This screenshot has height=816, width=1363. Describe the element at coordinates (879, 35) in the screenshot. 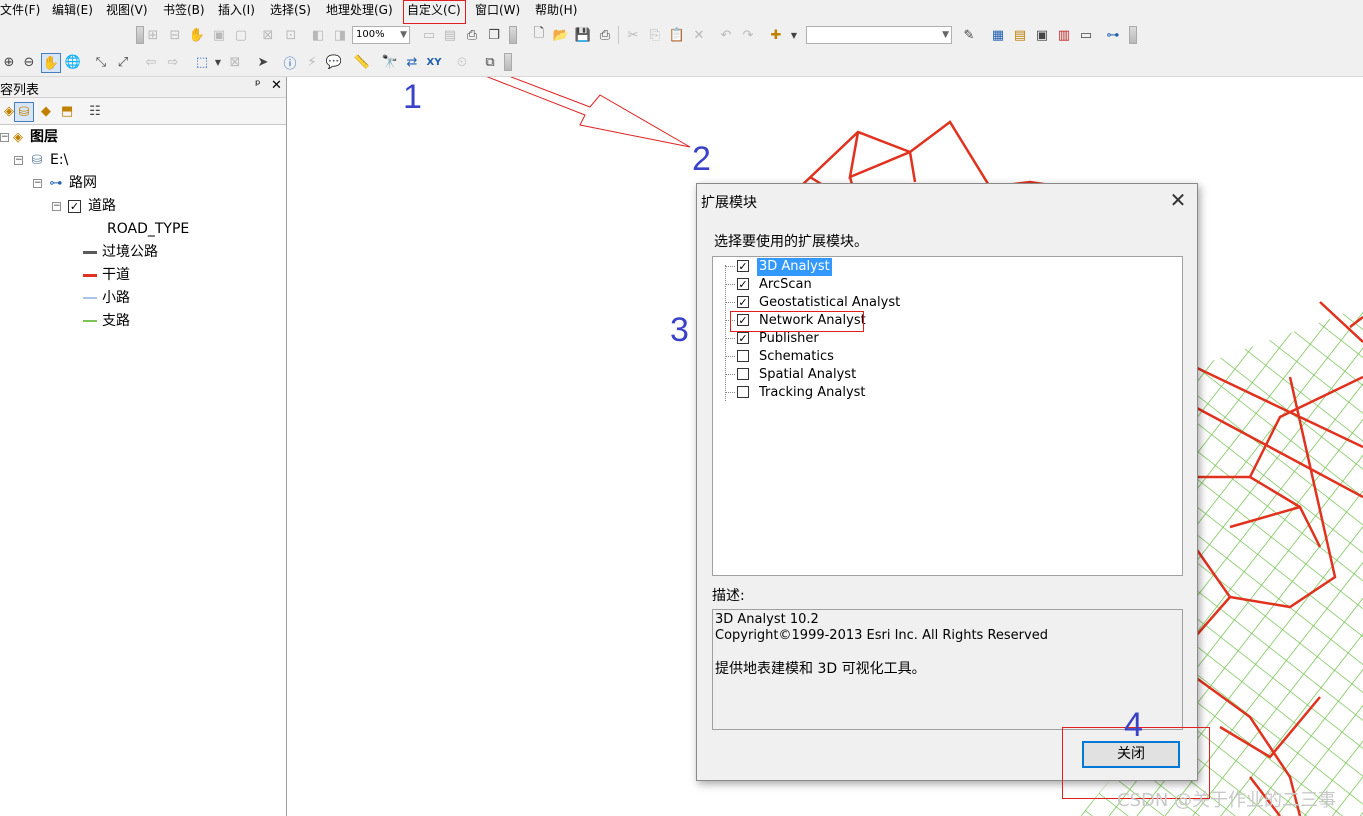

I see `scale-combo: ▼` at that location.